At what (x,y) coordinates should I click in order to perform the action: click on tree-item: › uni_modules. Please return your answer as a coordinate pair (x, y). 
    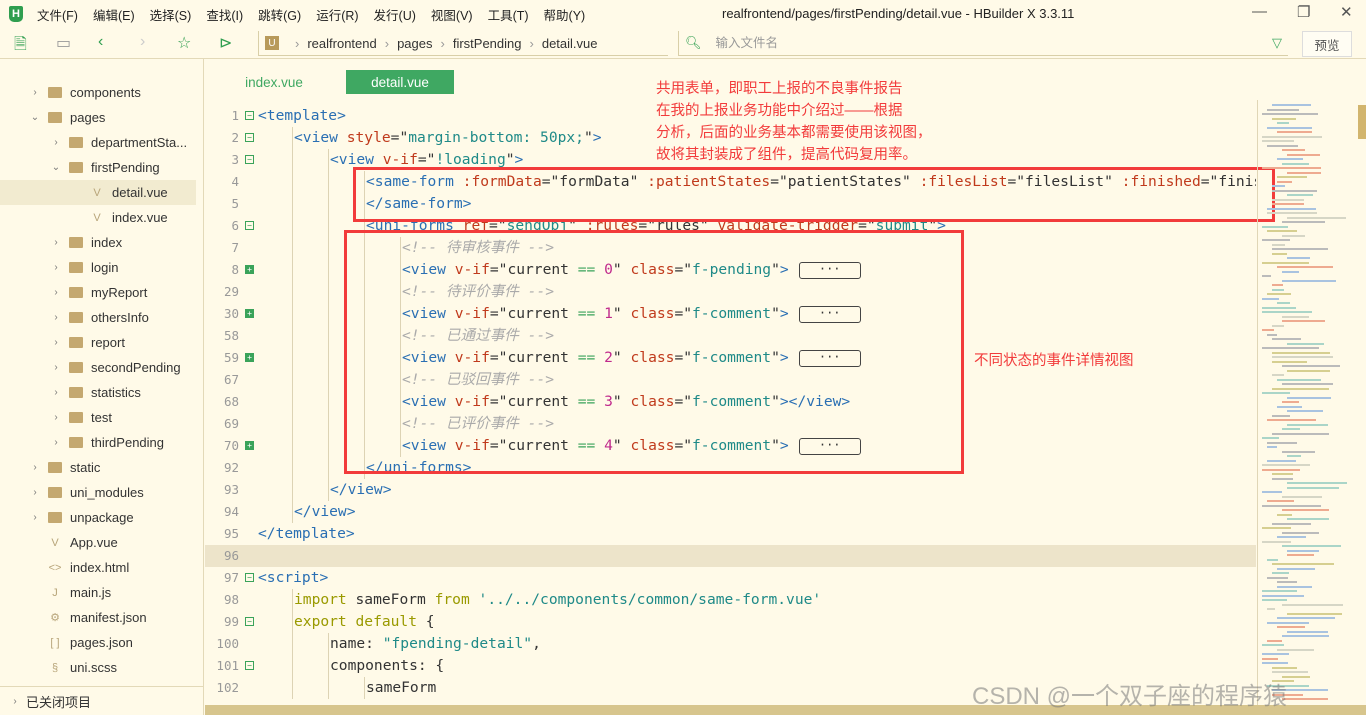
    Looking at the image, I should click on (98, 492).